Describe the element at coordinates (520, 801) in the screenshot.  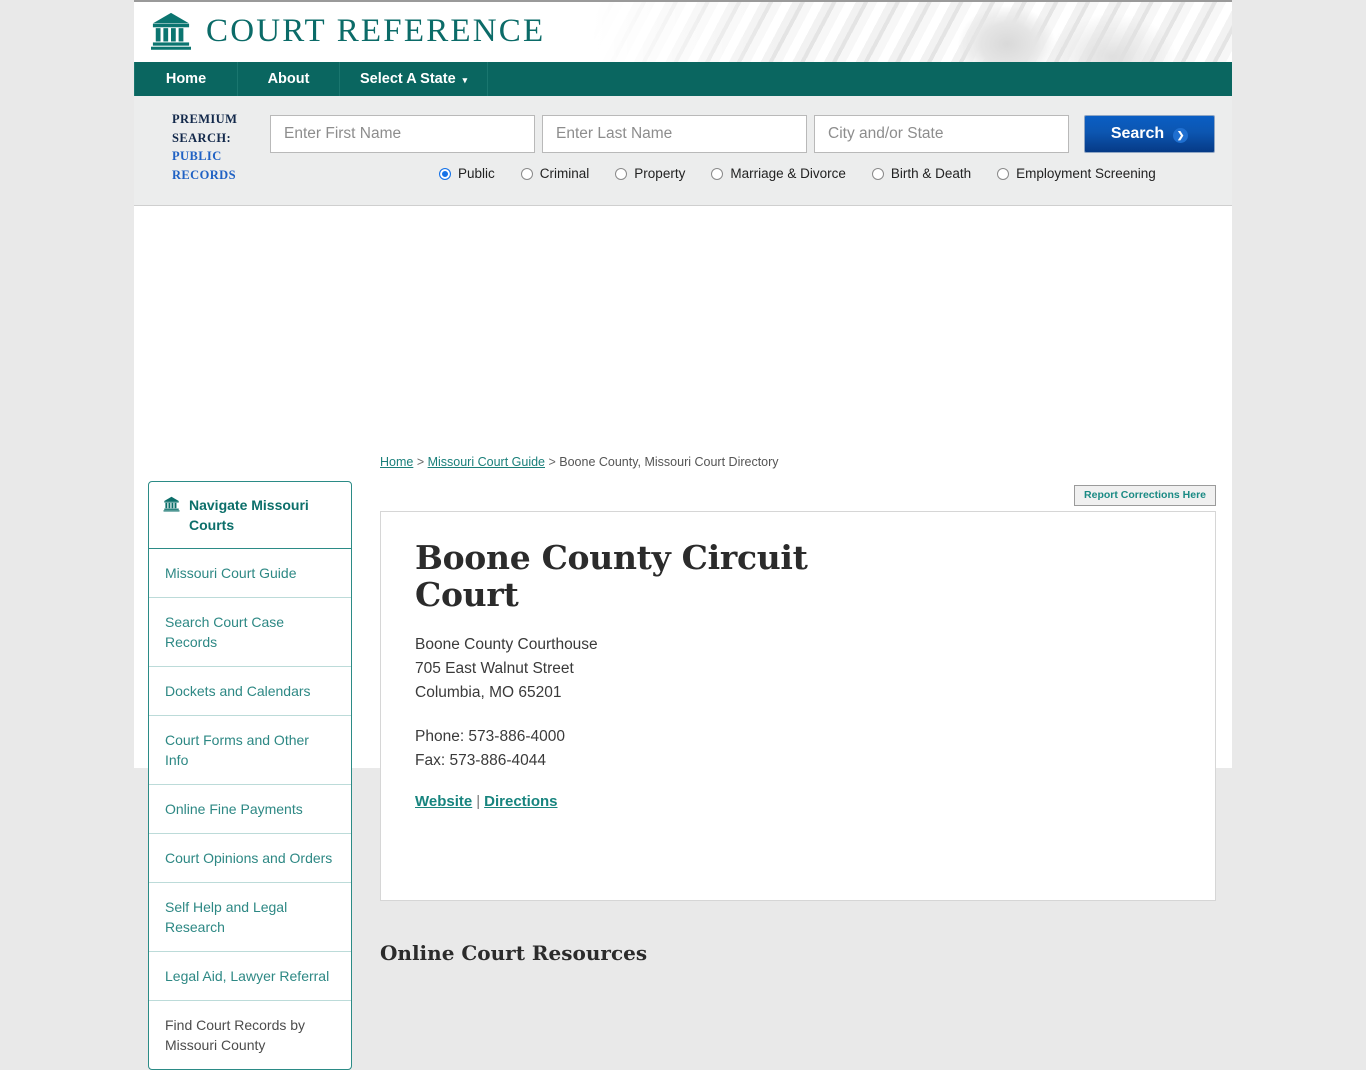
I see `directions-link: Directions` at that location.